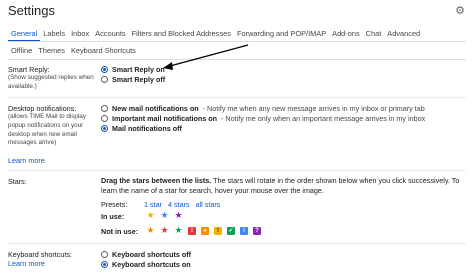 The width and height of the screenshot is (474, 273). Describe the element at coordinates (165, 118) in the screenshot. I see `important-mail-notifications-label: Important mail notifications on` at that location.